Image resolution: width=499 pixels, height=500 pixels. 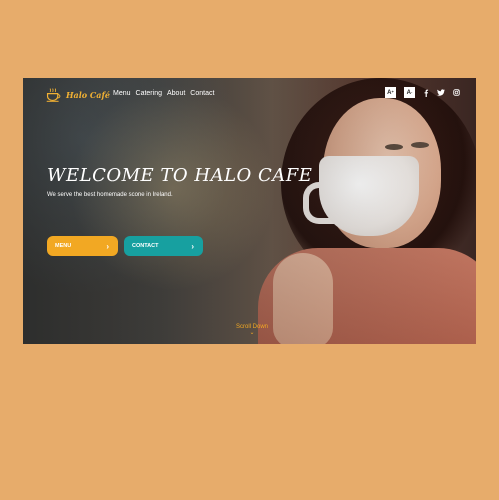 What do you see at coordinates (163, 246) in the screenshot?
I see `contact-button: CONTACT ›` at bounding box center [163, 246].